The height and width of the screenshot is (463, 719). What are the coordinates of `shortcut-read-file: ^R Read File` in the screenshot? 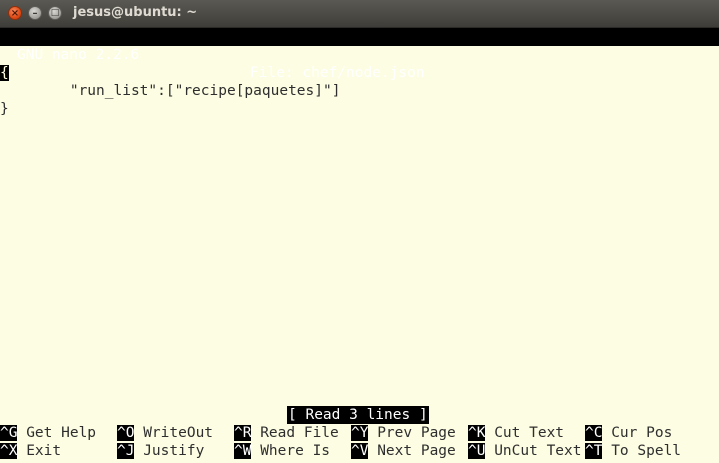 It's located at (286, 433).